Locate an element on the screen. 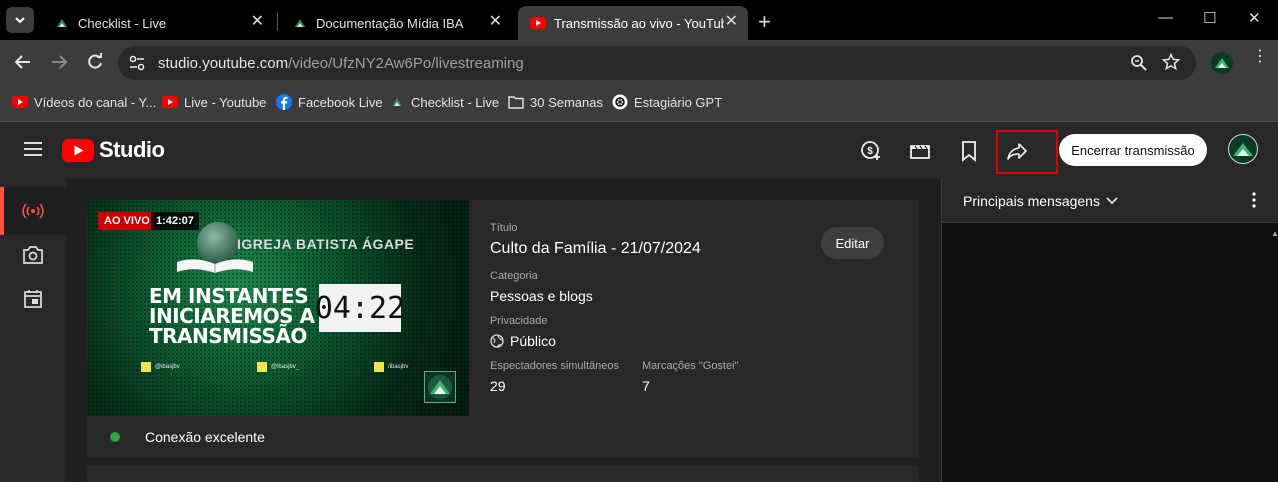  leaf-icon is located at coordinates (397, 102).